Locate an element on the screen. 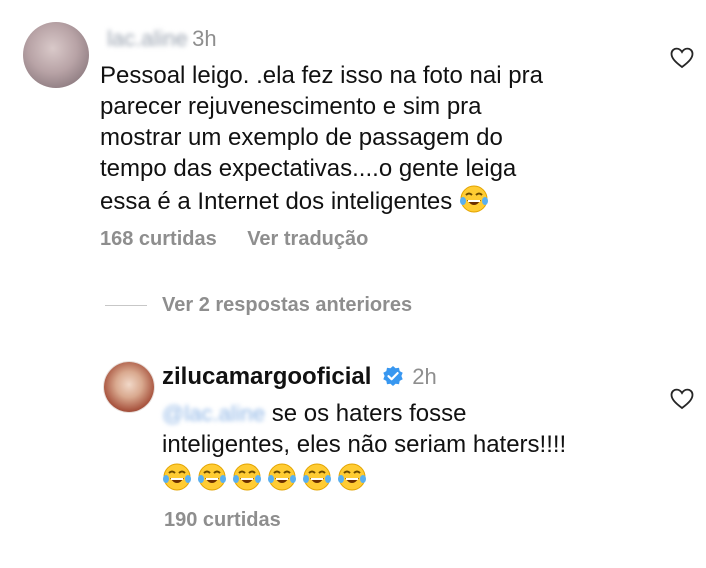  comment-line: parecer rejuvenescimento e sim pra is located at coordinates (291, 106).